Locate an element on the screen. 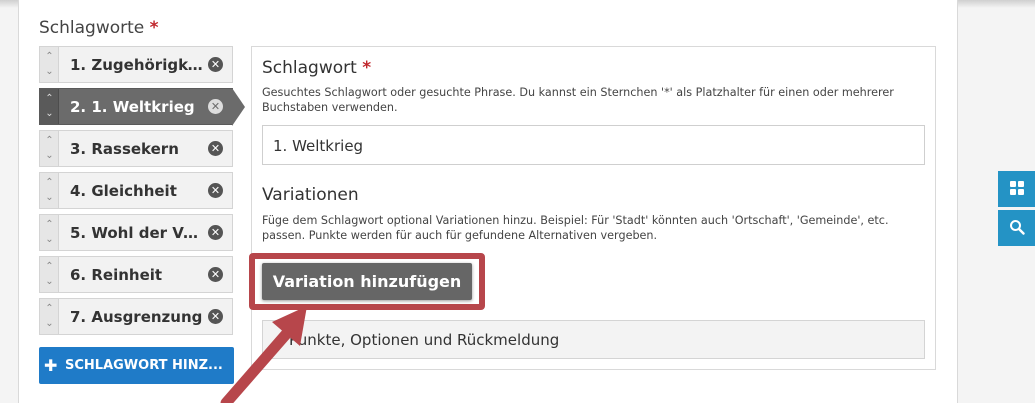 The image size is (1035, 403). search-icon is located at coordinates (1017, 227).